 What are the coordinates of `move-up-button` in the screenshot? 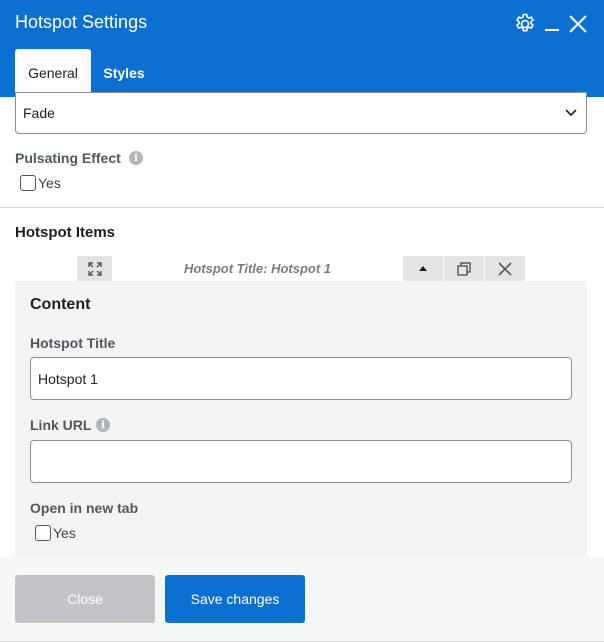 It's located at (423, 268).